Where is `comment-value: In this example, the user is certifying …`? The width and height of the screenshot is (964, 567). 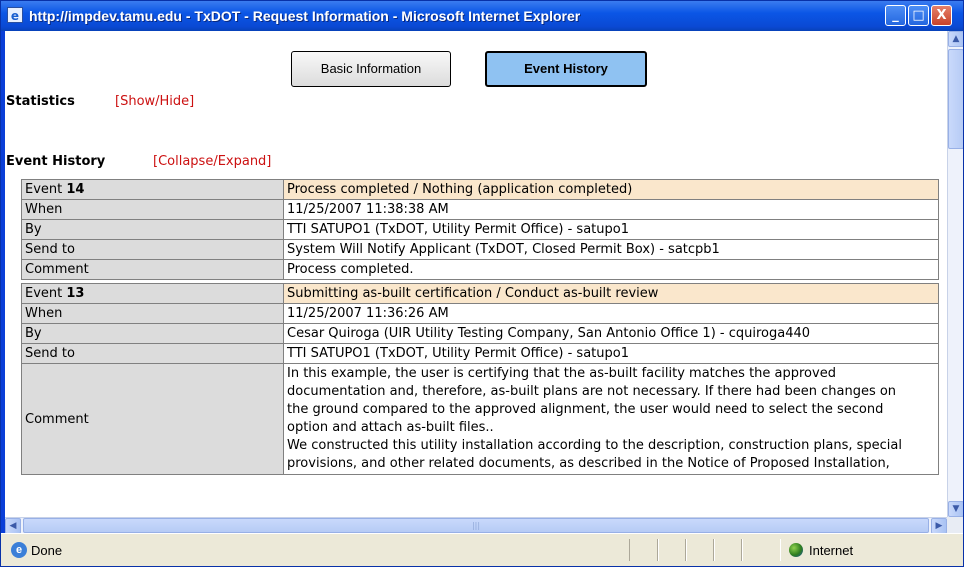 comment-value: In this example, the user is certifying … is located at coordinates (611, 419).